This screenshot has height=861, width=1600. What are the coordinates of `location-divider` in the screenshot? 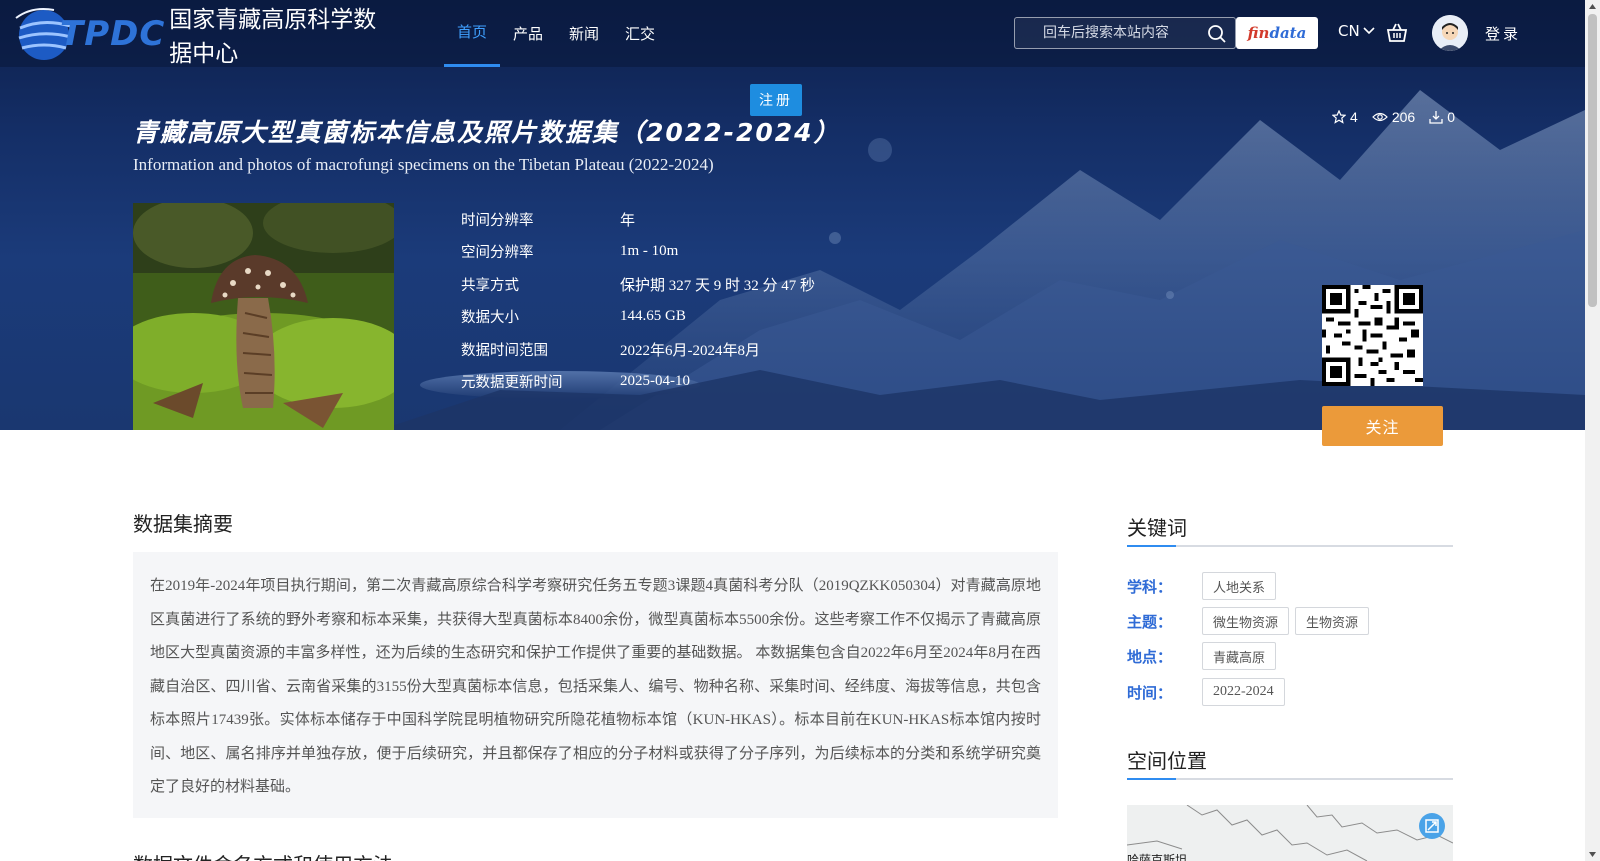 It's located at (1290, 779).